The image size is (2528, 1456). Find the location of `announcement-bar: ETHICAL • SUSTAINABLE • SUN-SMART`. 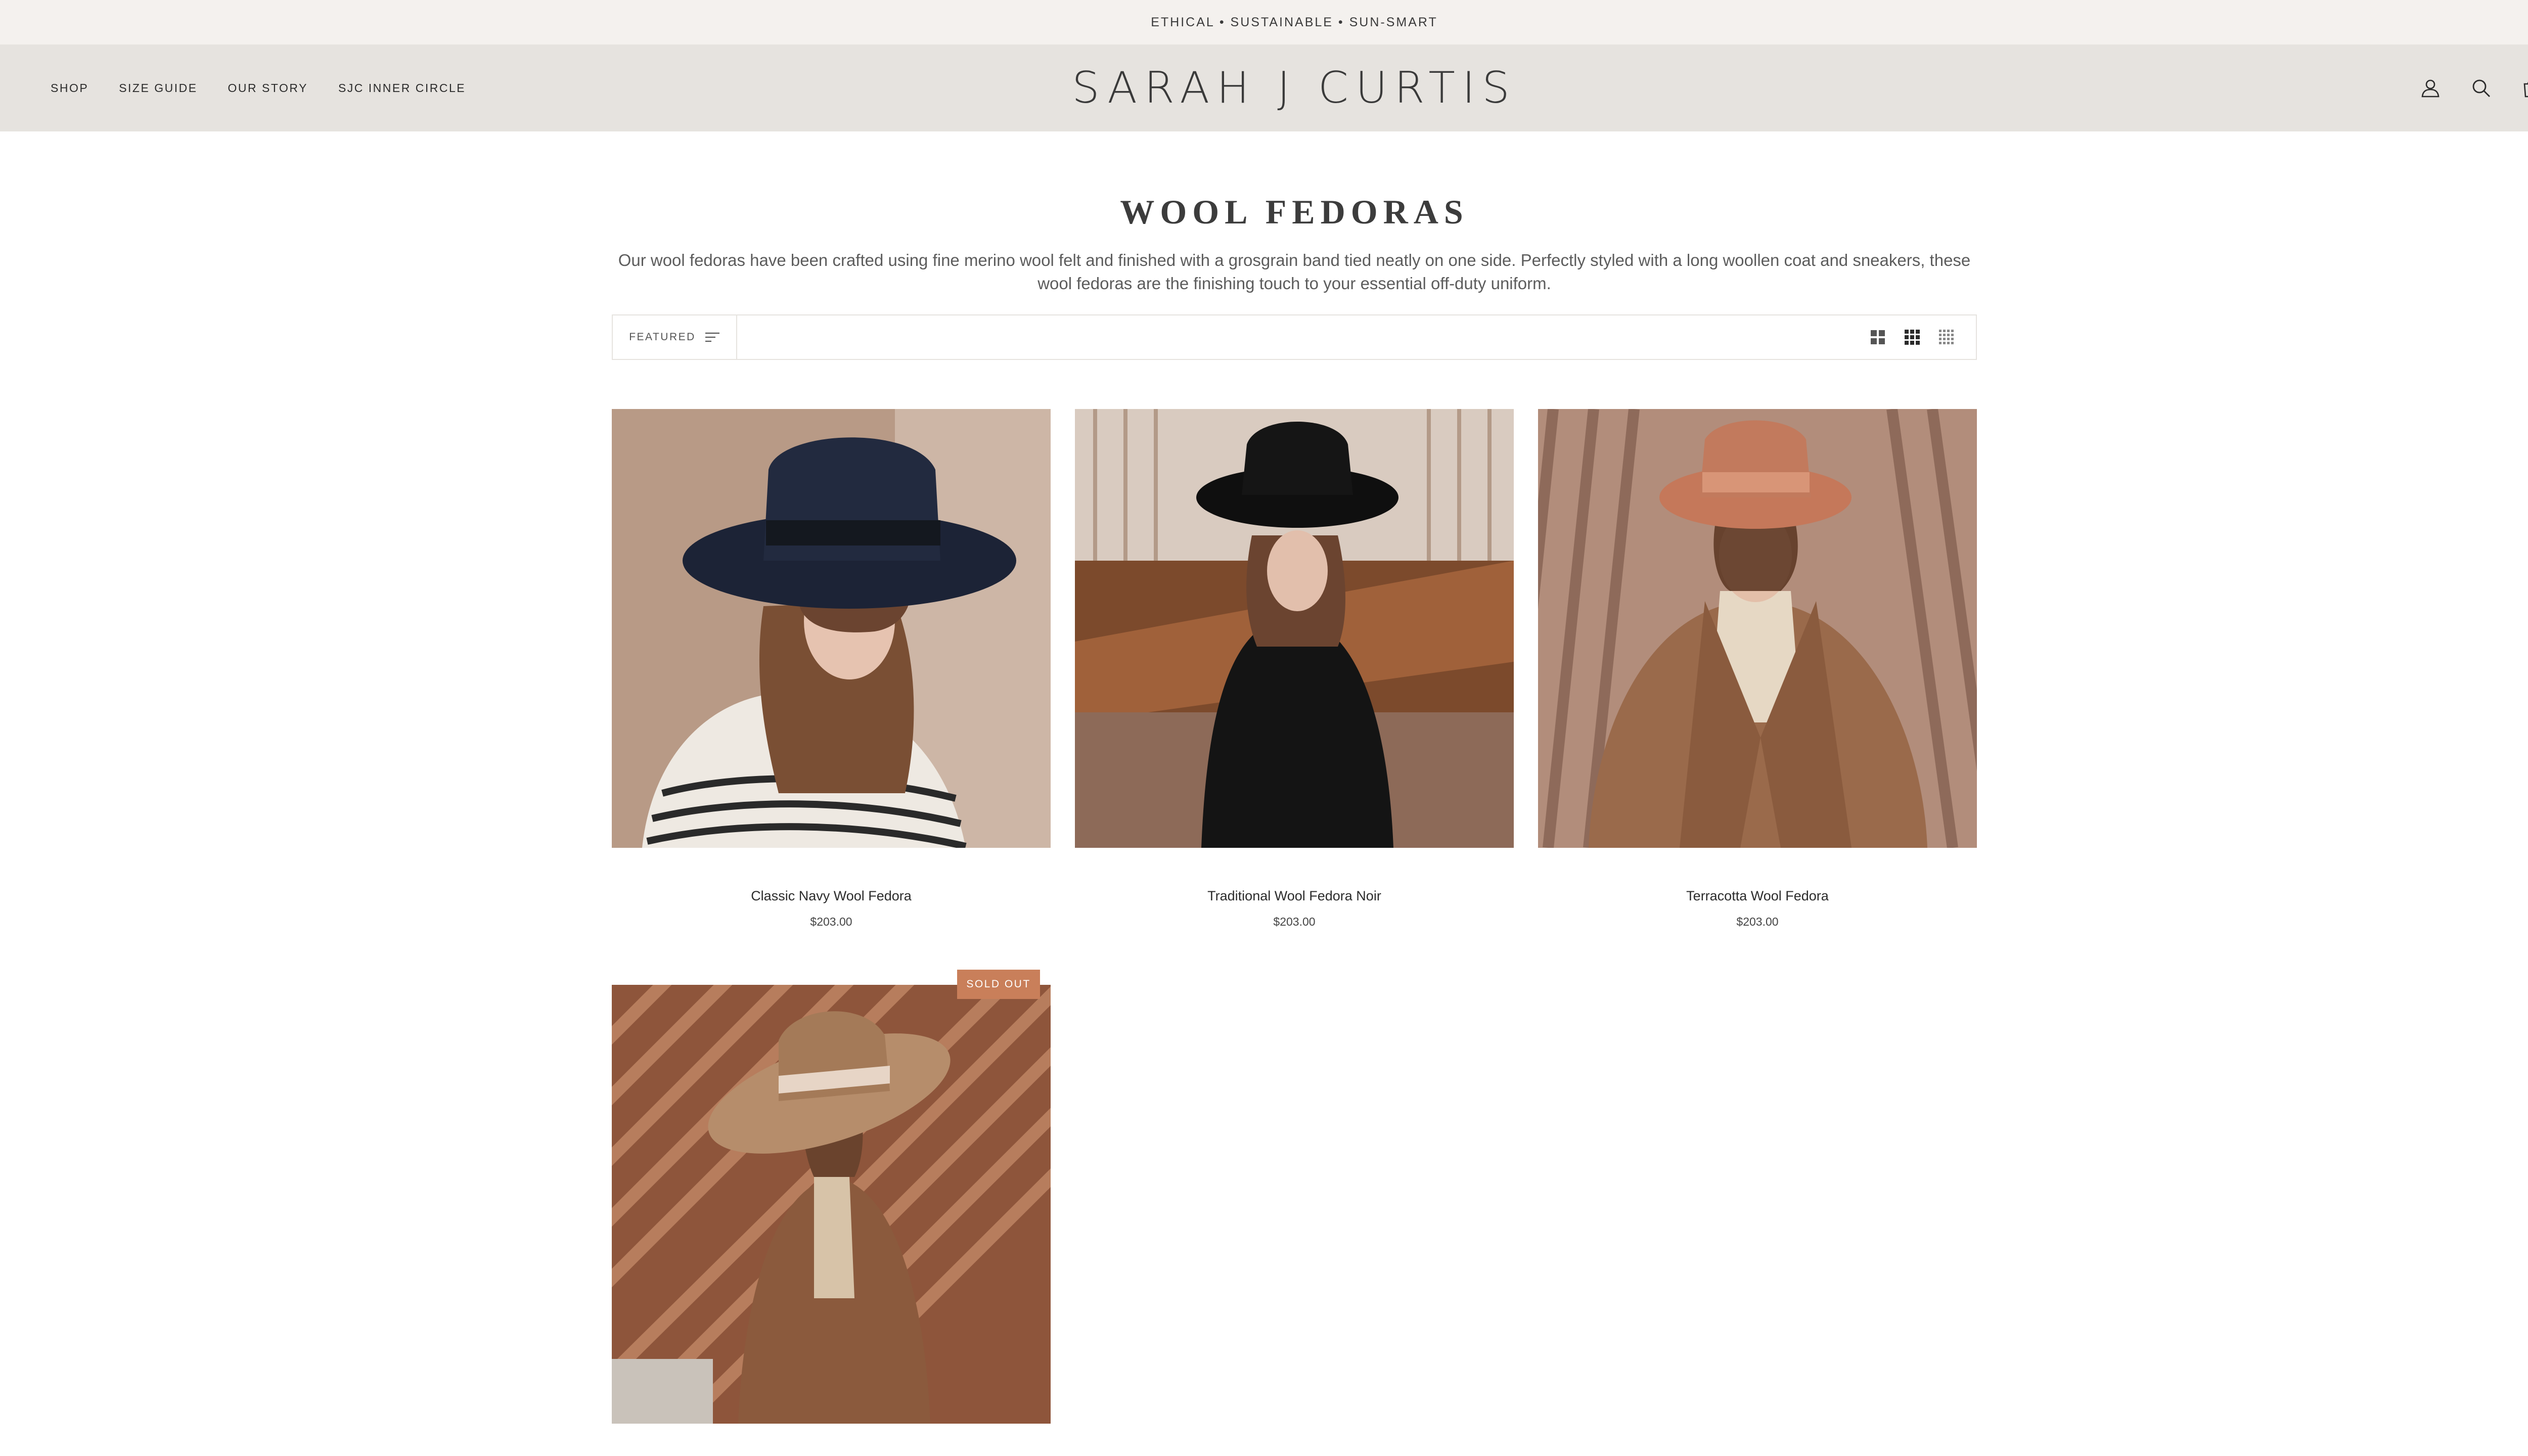

announcement-bar: ETHICAL • SUSTAINABLE • SUN-SMART is located at coordinates (1264, 22).